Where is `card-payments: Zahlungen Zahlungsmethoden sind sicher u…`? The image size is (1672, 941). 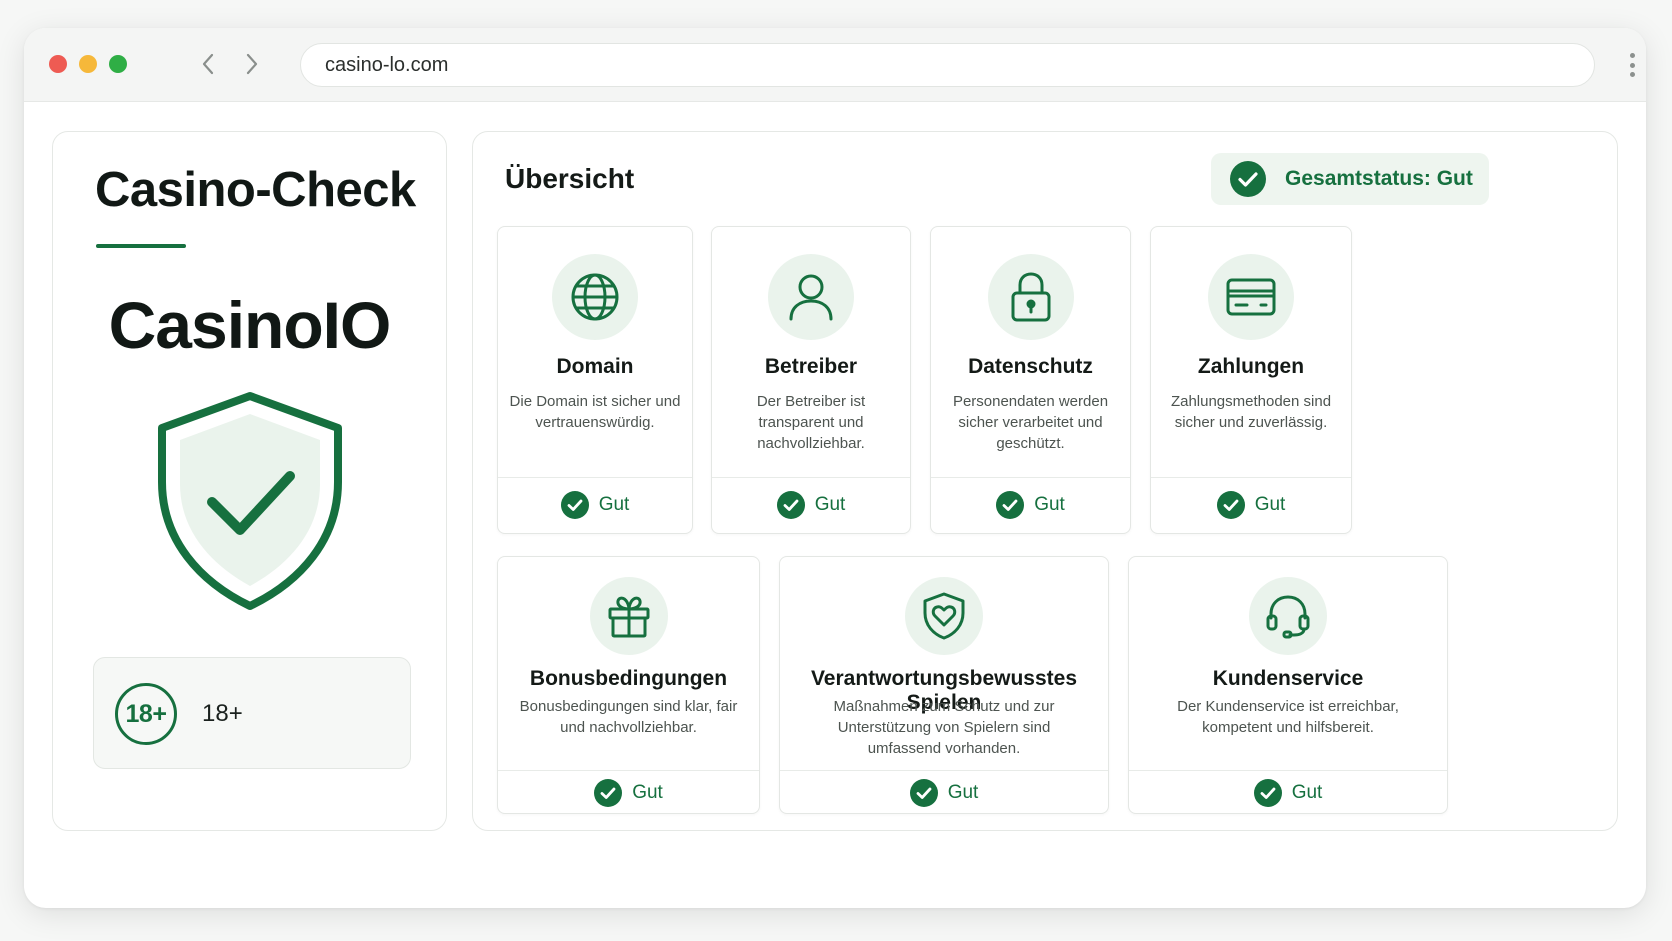 card-payments: Zahlungen Zahlungsmethoden sind sicher u… is located at coordinates (1251, 380).